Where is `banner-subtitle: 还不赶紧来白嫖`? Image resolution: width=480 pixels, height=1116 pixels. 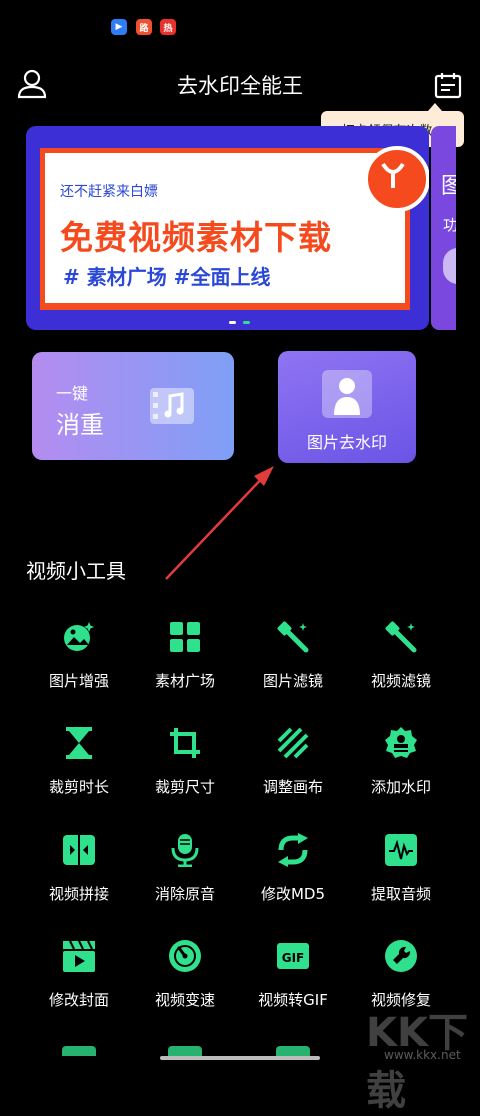
banner-subtitle: 还不赶紧来白嫖 is located at coordinates (109, 192).